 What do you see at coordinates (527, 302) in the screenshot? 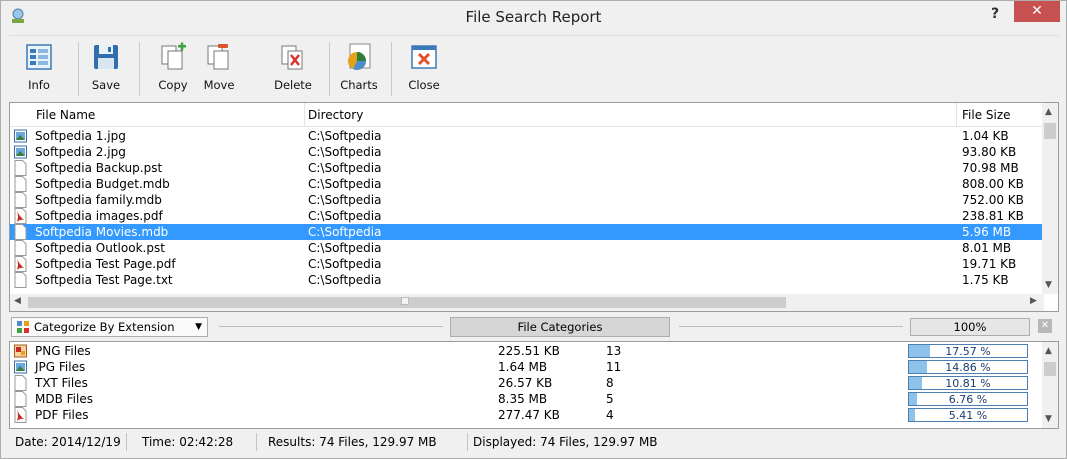
I see `file-list-horizontal-scrollbar: ◀ ▶` at bounding box center [527, 302].